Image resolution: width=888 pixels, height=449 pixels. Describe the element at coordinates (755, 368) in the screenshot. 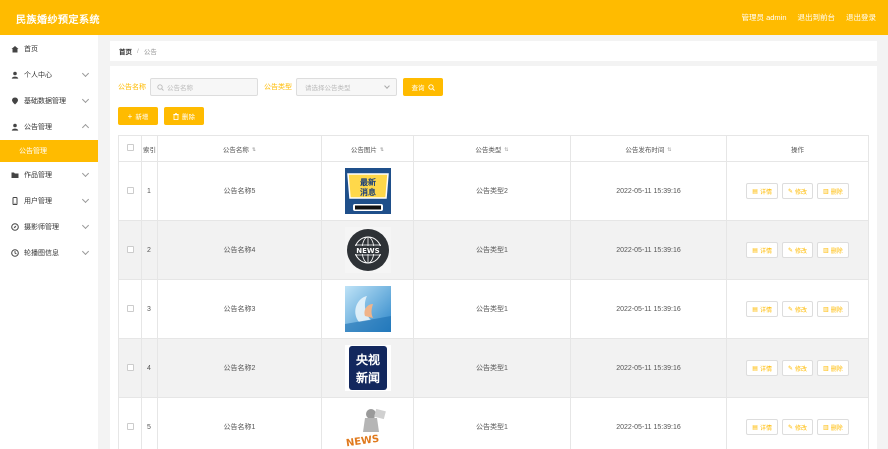

I see `document-icon: ▤` at that location.